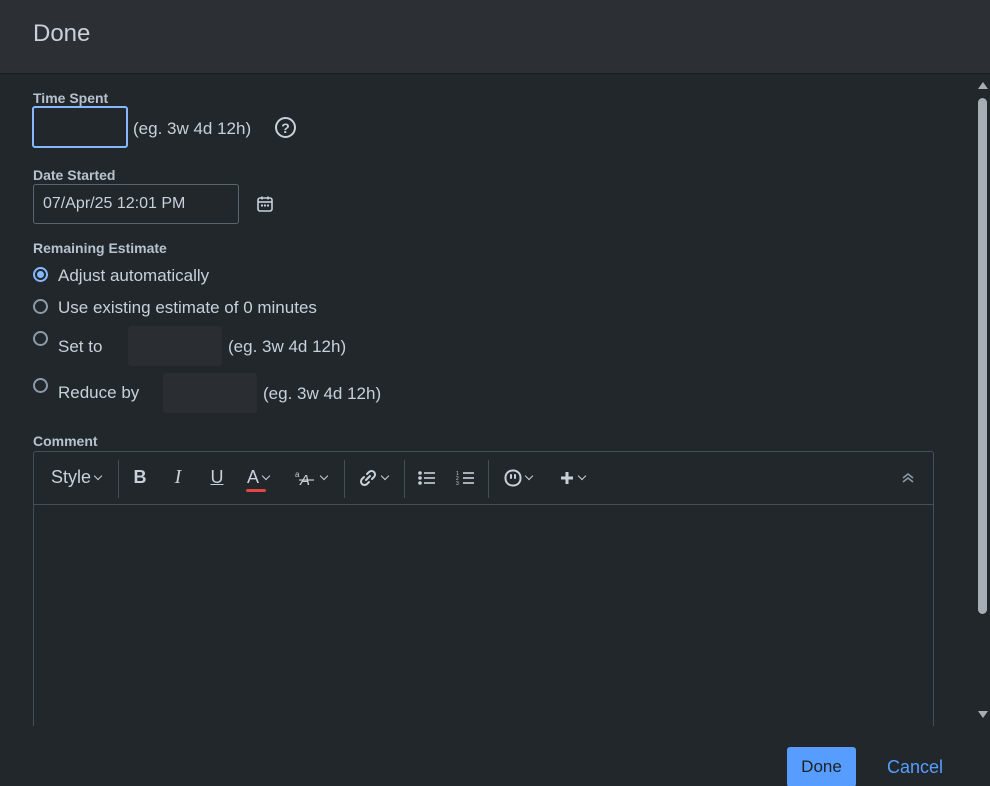  I want to click on editor-toolbar: Style B I U A a A 1 2 3, so click(483, 478).